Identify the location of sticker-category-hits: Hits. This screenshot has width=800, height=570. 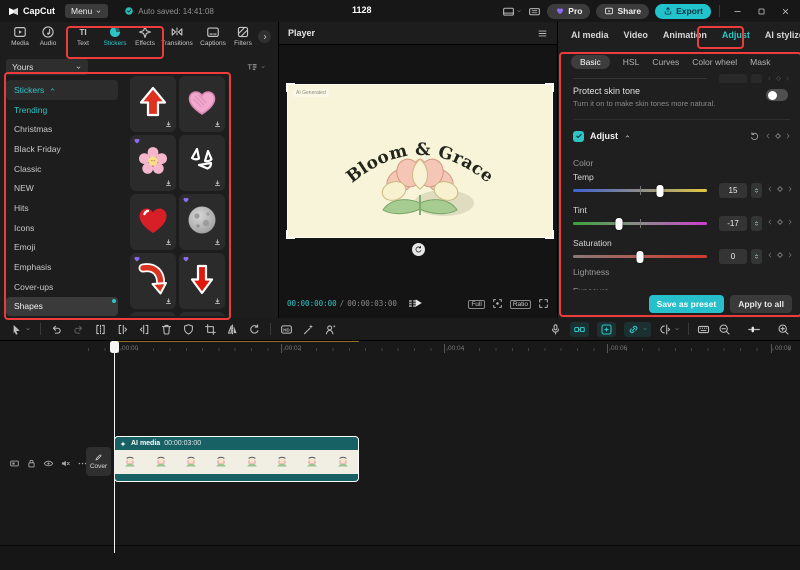
(62, 208).